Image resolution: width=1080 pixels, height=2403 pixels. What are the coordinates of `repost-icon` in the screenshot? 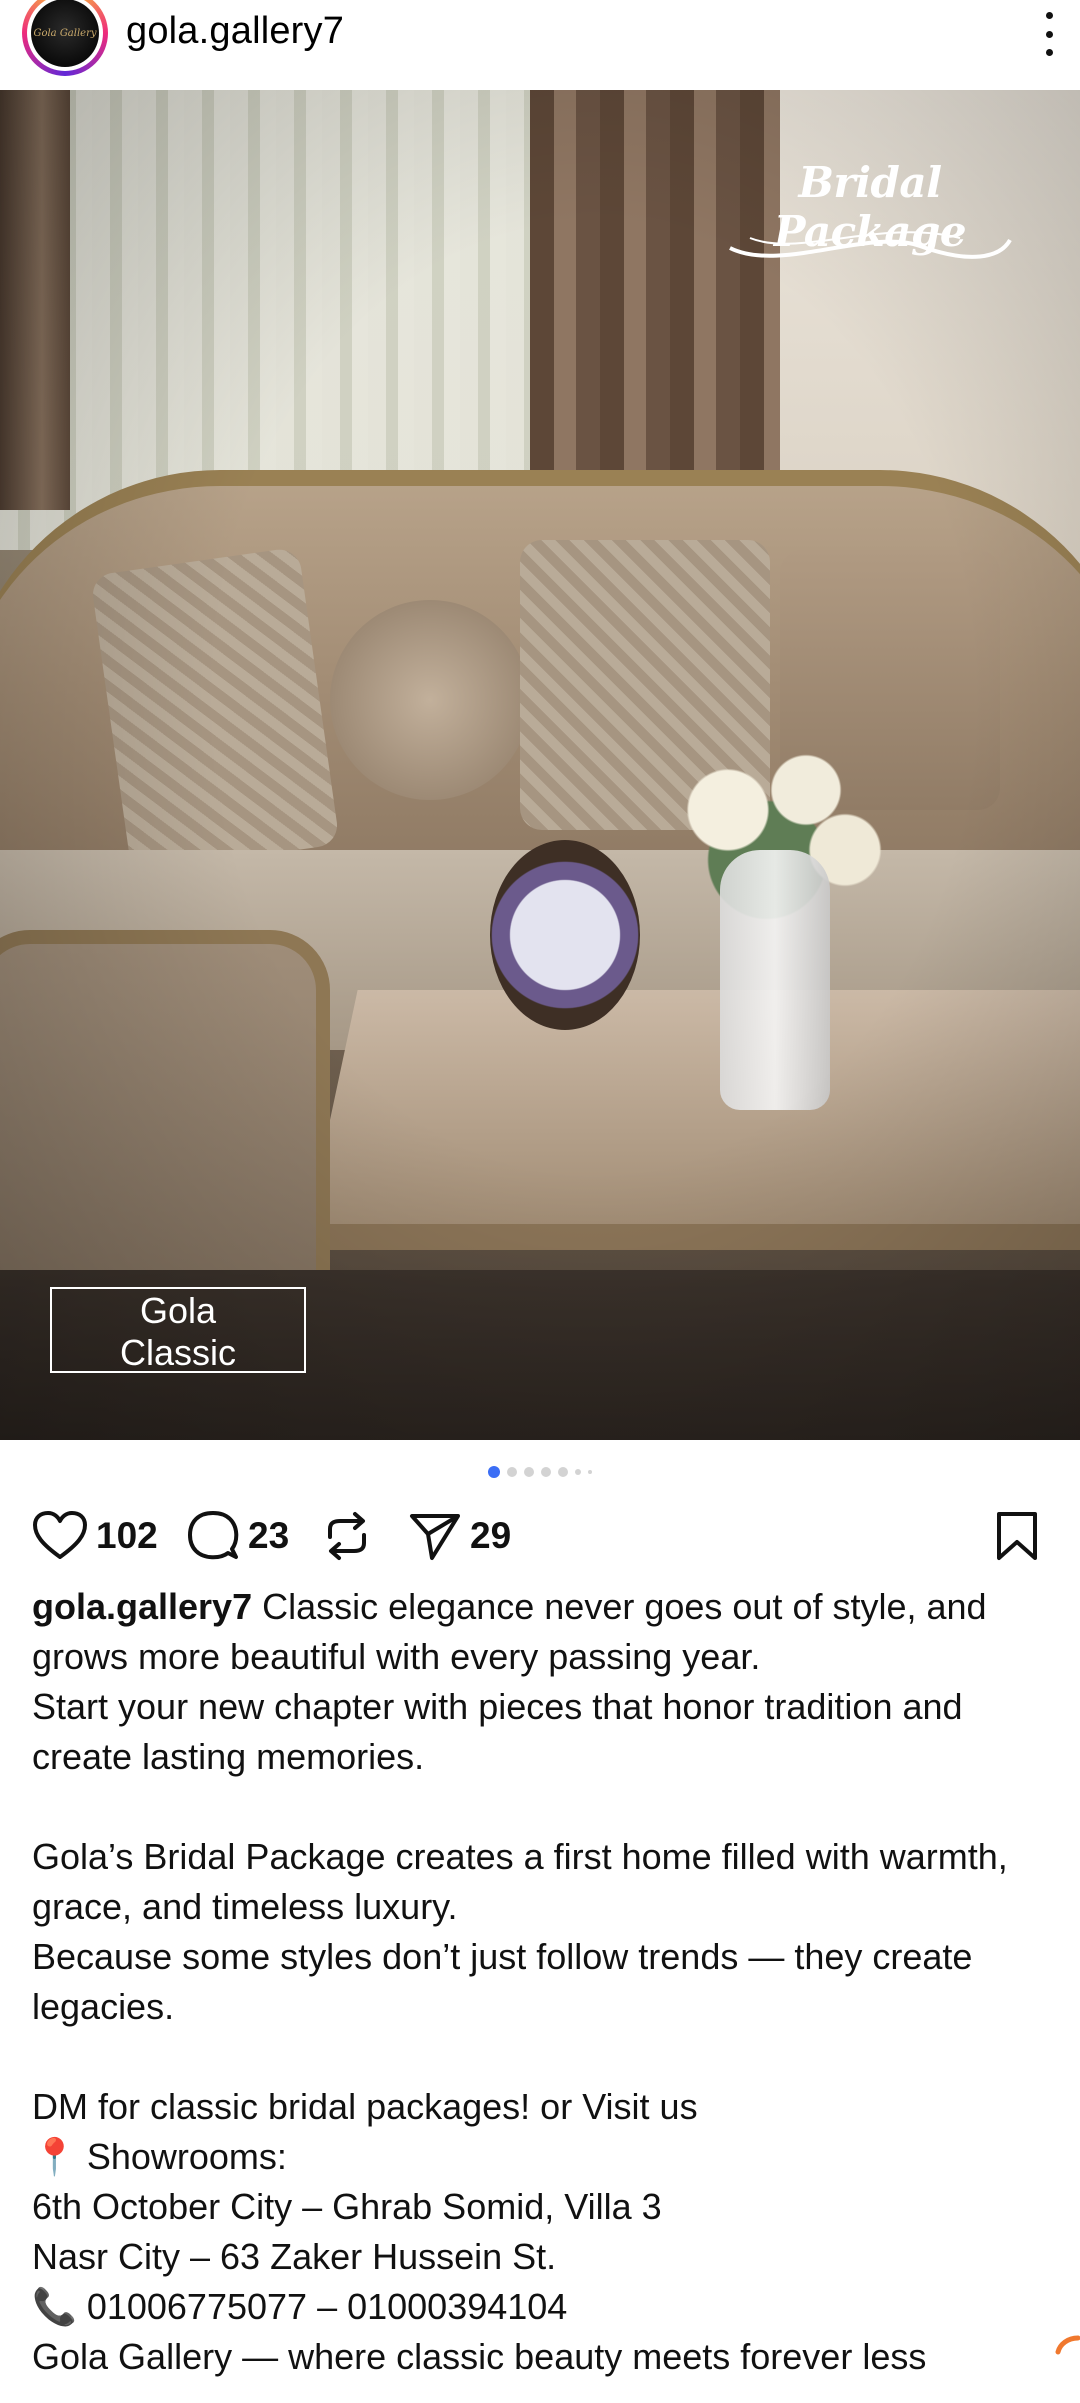 It's located at (347, 1536).